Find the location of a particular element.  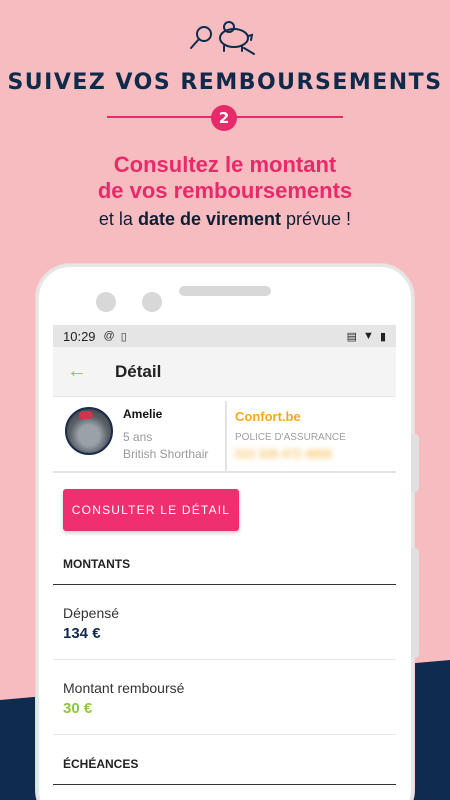

policy-label: POLICE D'ASSURANCE is located at coordinates (290, 437).